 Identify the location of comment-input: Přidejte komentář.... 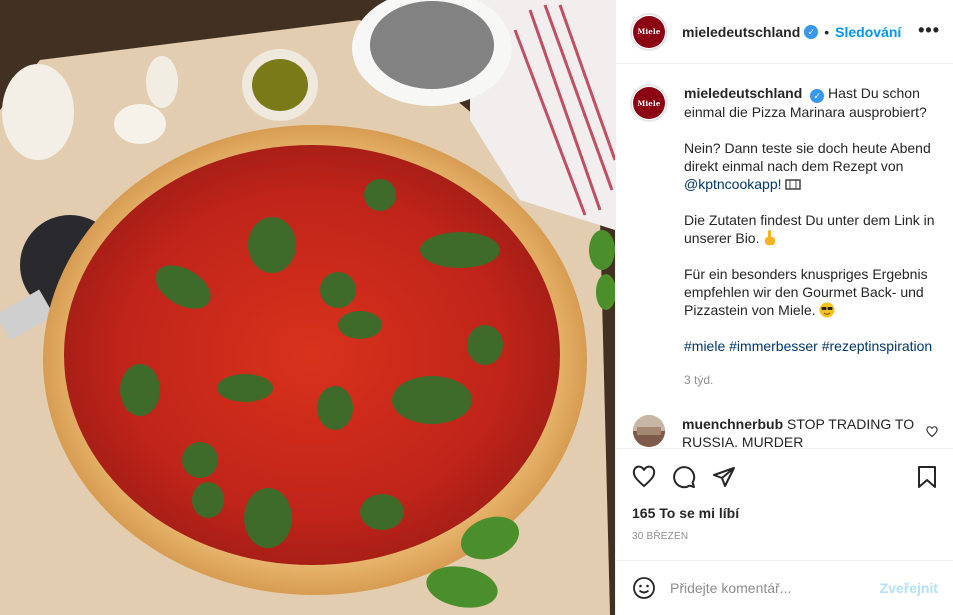
(775, 588).